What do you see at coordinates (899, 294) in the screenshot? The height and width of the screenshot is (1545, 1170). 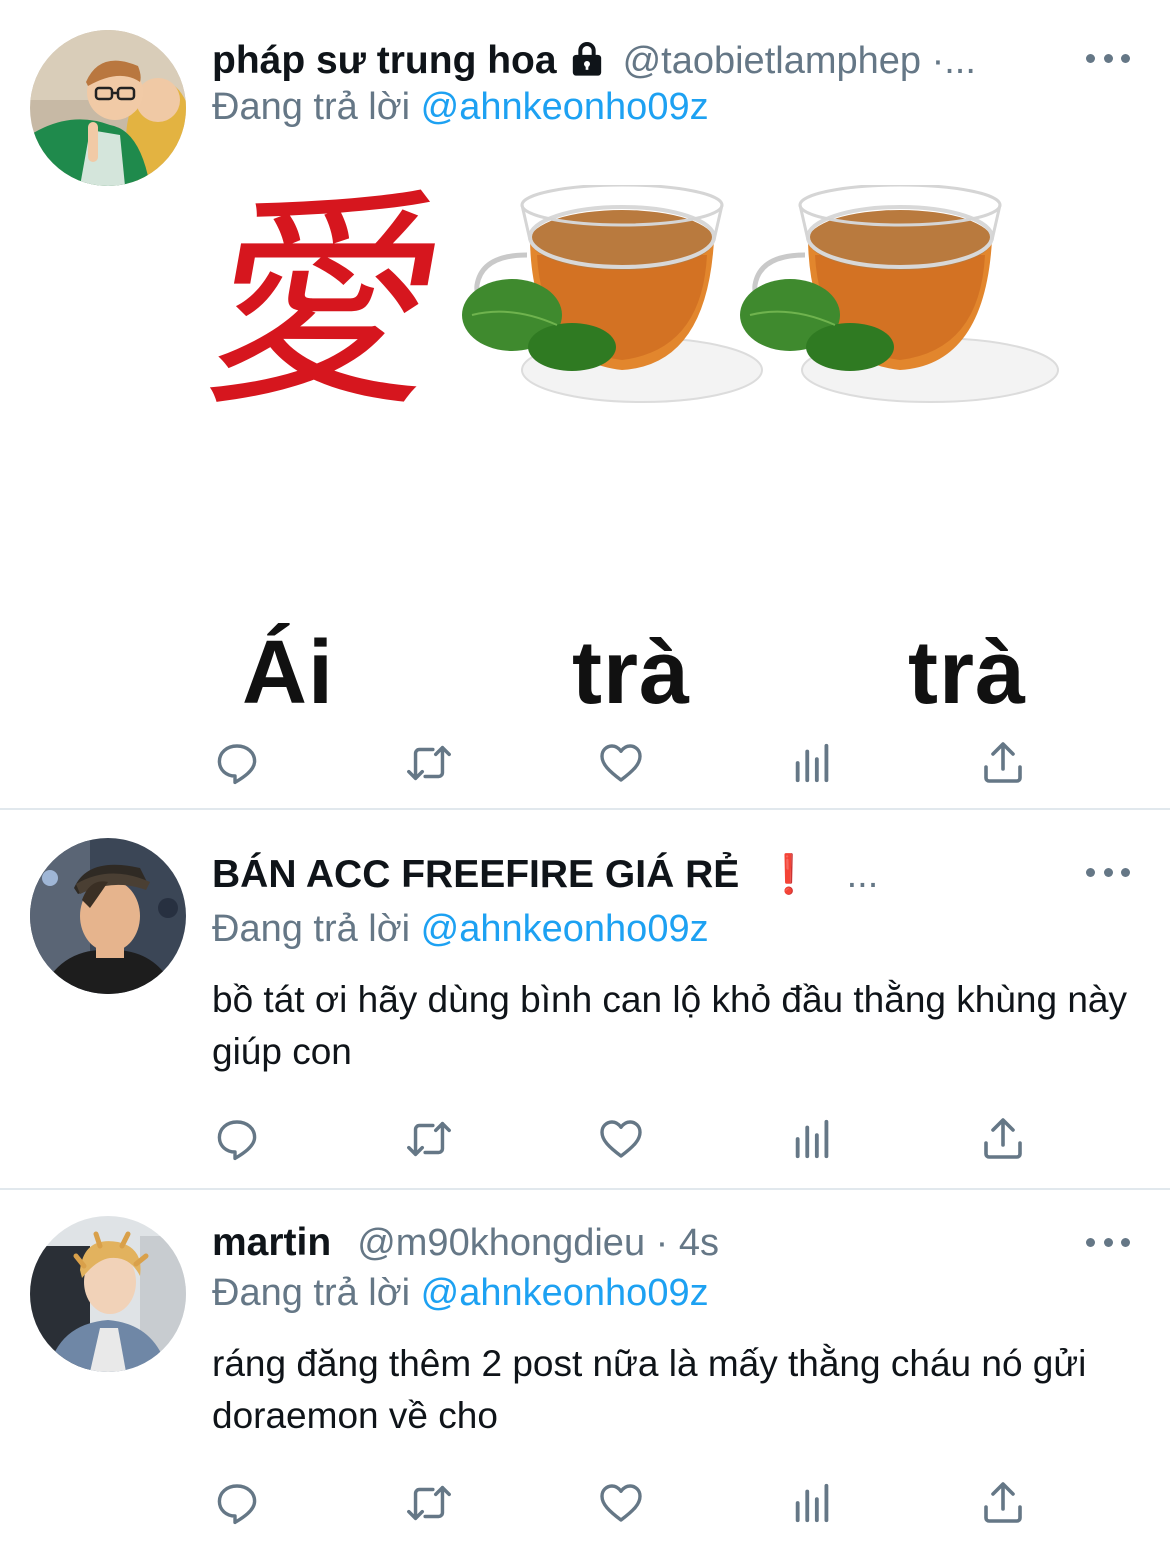 I see `tea-cup-image` at bounding box center [899, 294].